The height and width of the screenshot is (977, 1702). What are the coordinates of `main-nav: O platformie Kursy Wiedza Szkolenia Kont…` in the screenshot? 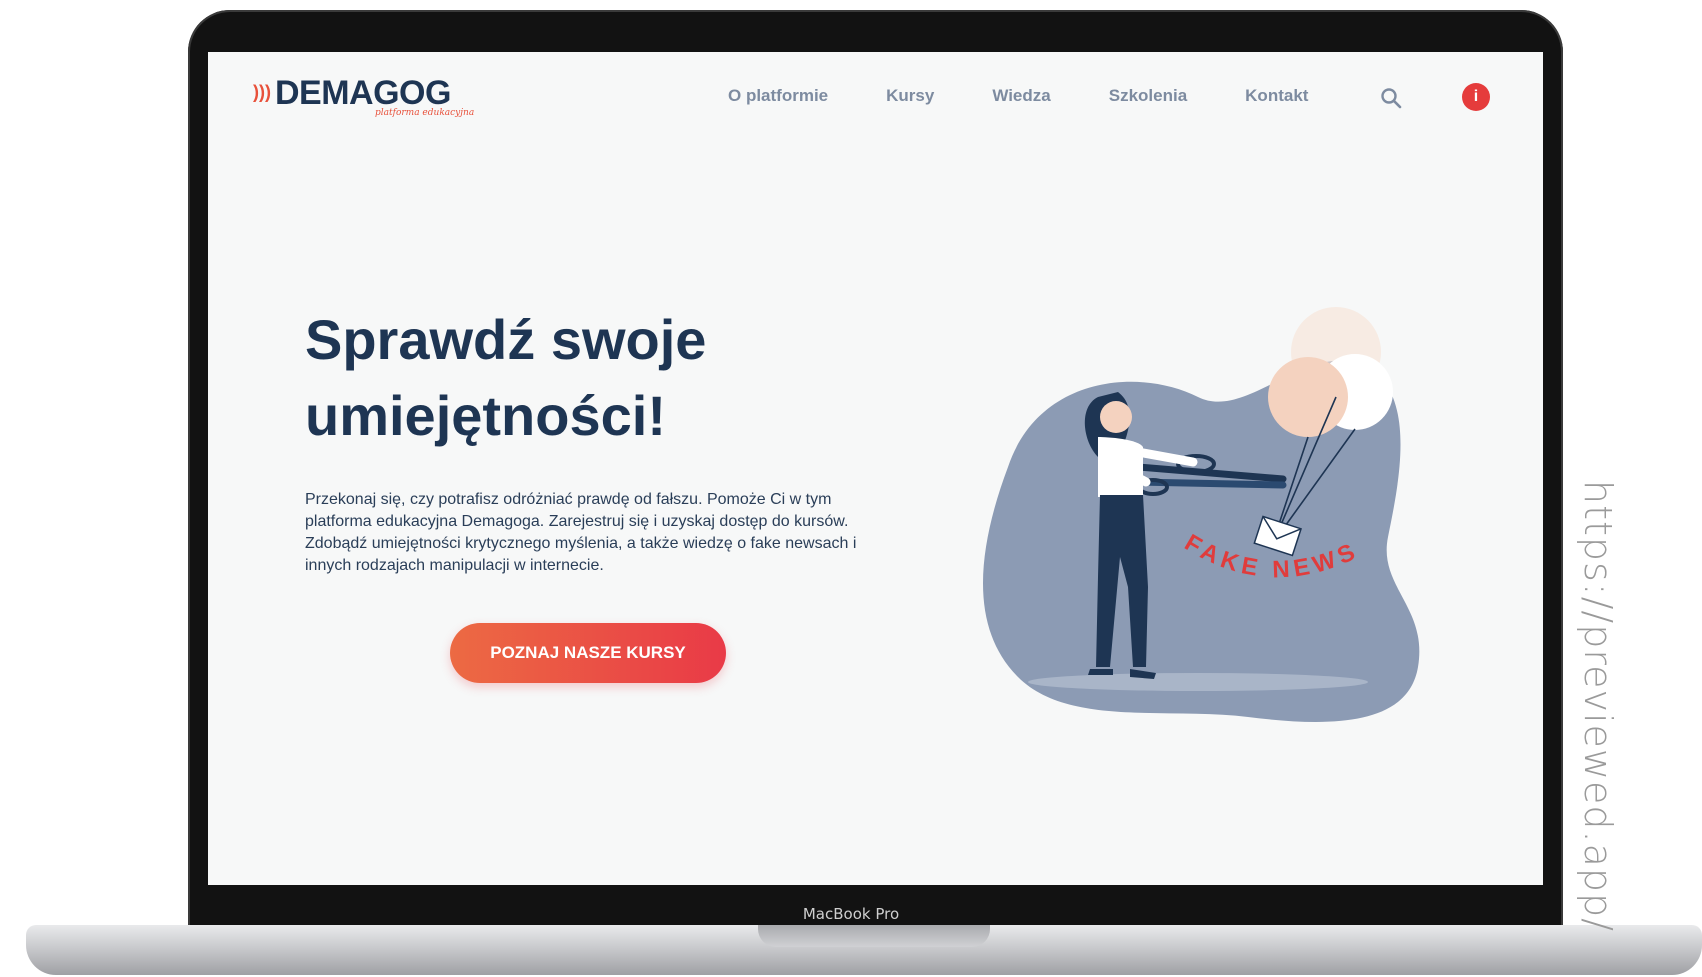 It's located at (1047, 96).